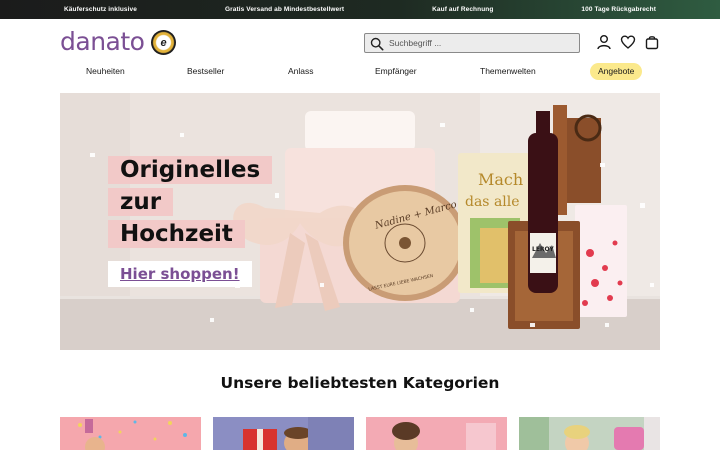  Describe the element at coordinates (190, 170) in the screenshot. I see `hero-headline-line1: Originelles` at that location.